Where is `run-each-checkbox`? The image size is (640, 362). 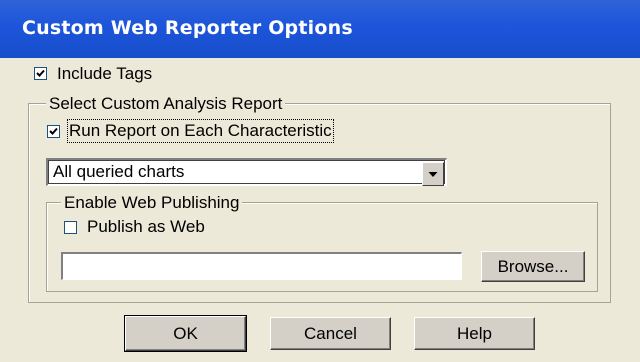 run-each-checkbox is located at coordinates (53, 131).